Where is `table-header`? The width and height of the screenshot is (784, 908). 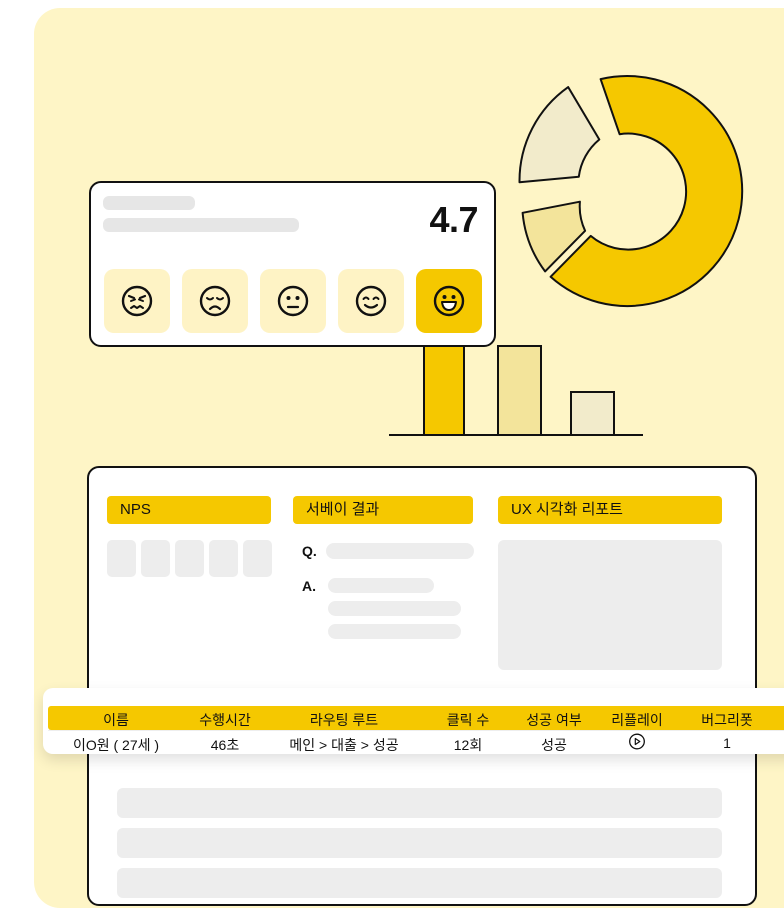 table-header is located at coordinates (416, 718).